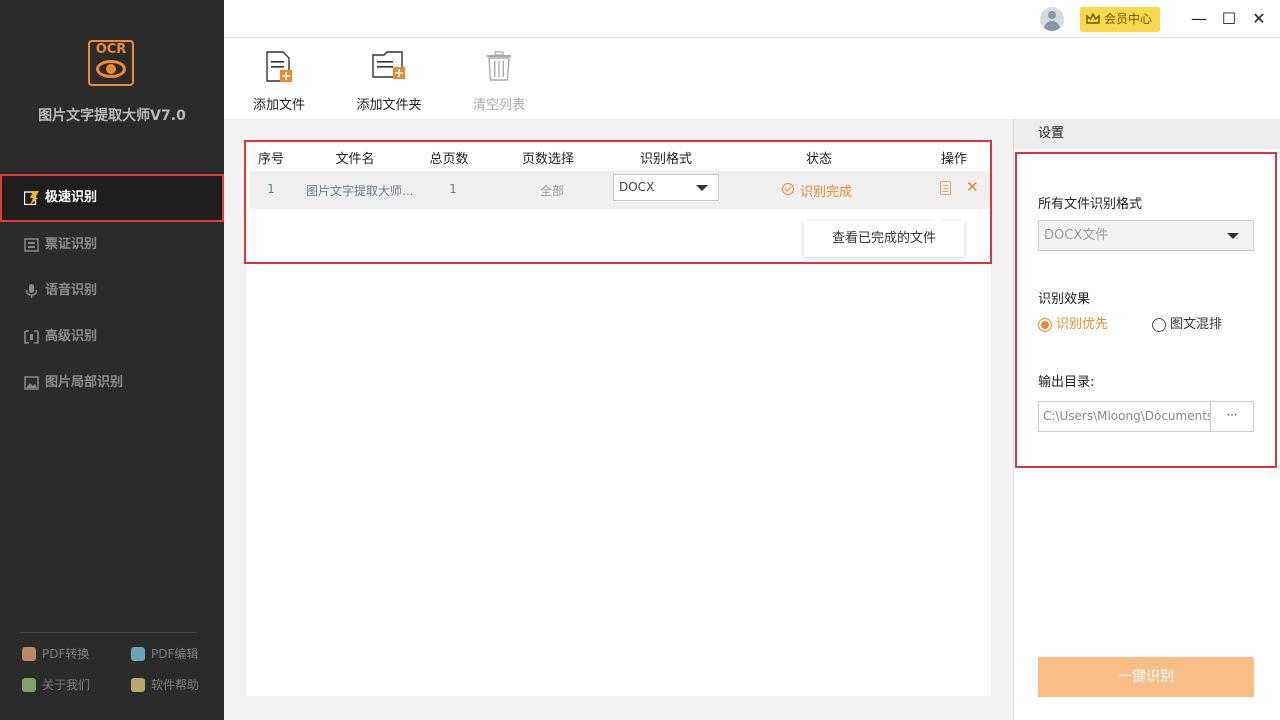 The image size is (1280, 720). What do you see at coordinates (618, 79) in the screenshot?
I see `toolbar: 添加文件 添加文件夹 清空列表` at bounding box center [618, 79].